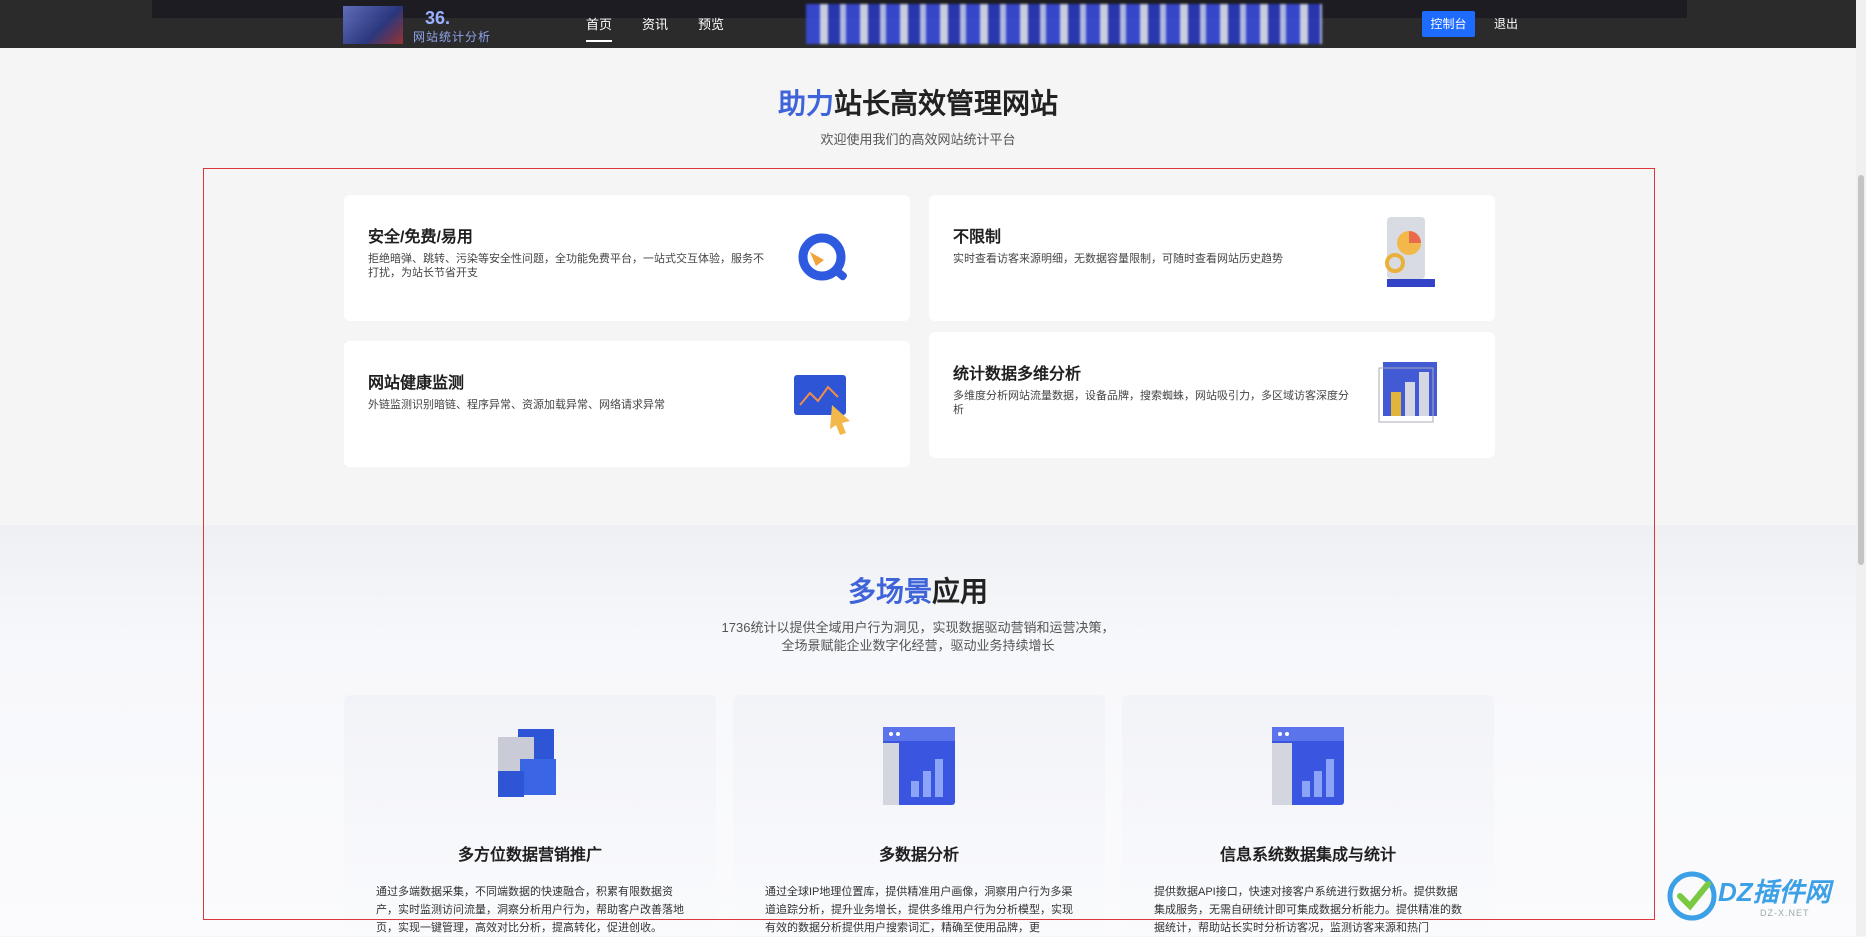 This screenshot has width=1866, height=937. I want to click on feature-title: 安全/免费/易用, so click(420, 237).